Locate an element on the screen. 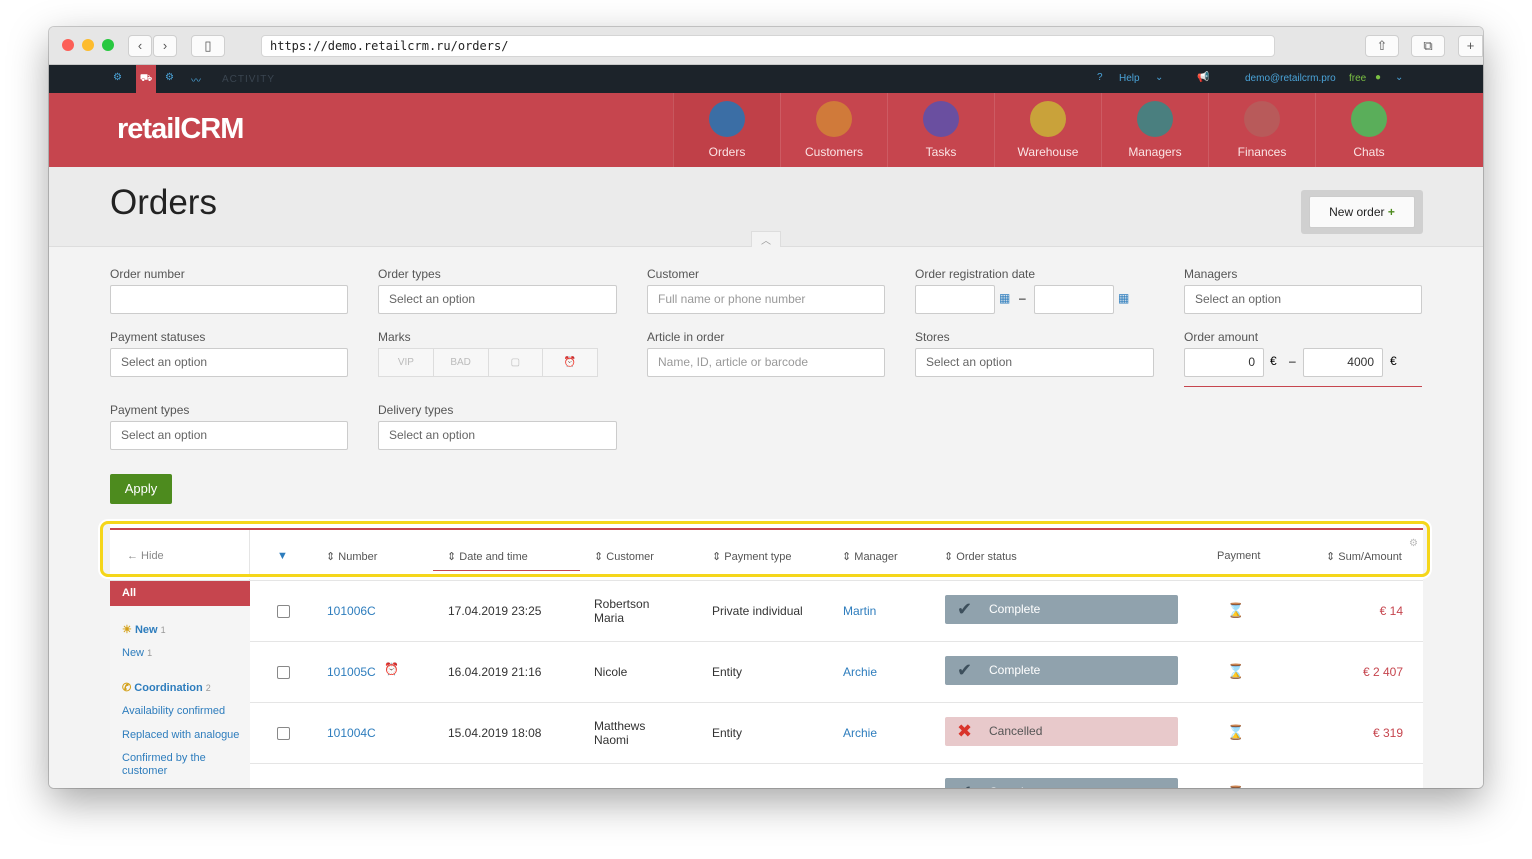 This screenshot has width=1532, height=859. customer-input: Full name or phone number is located at coordinates (766, 299).